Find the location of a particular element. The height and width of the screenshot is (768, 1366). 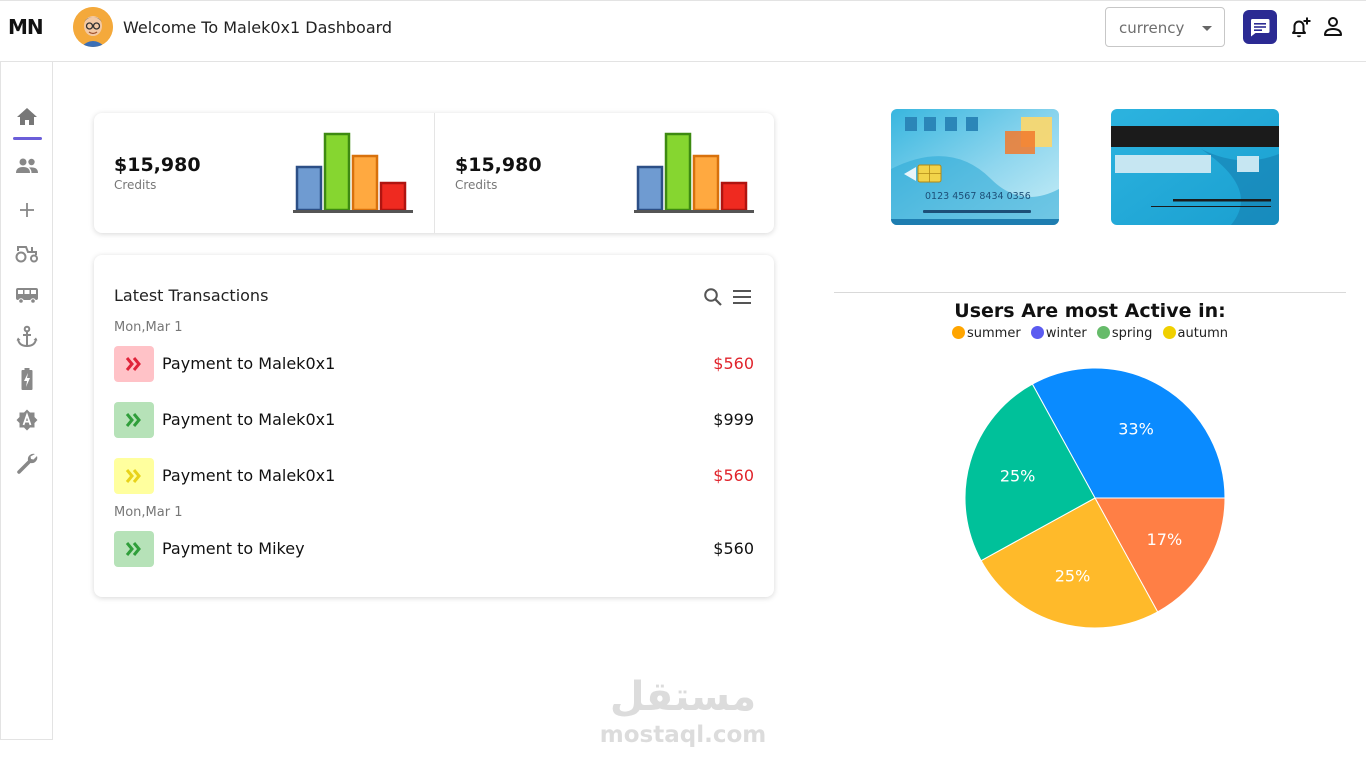

menu-icon is located at coordinates (742, 297).